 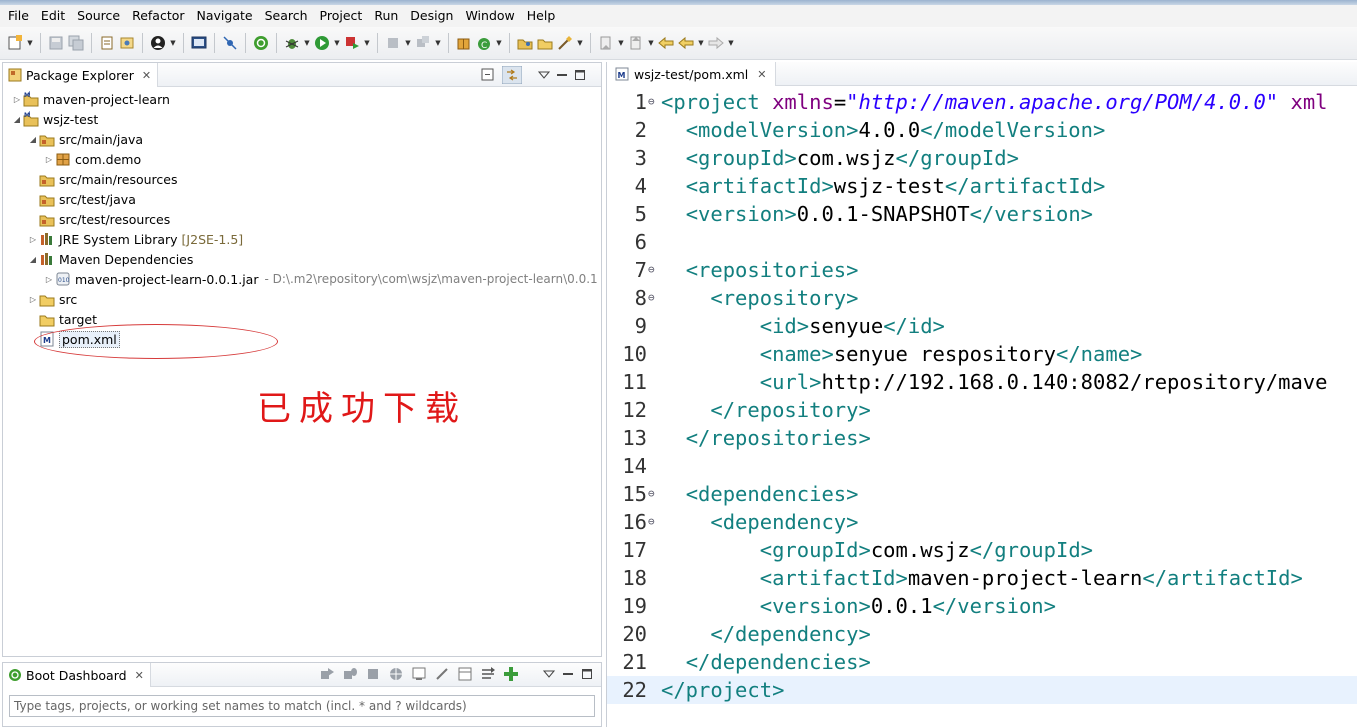 I want to click on boot-dashboard-tab: Boot Dashboard ✕, so click(x=77, y=675).